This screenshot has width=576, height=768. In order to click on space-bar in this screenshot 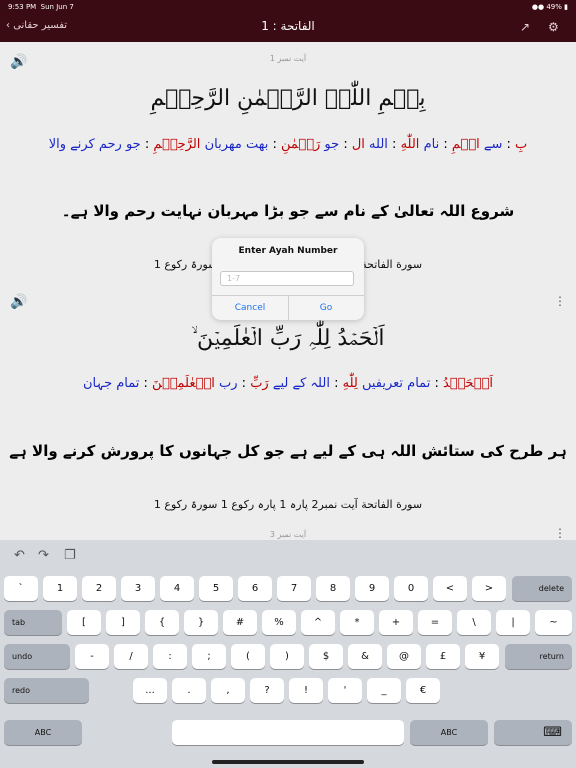, I will do `click(288, 732)`.